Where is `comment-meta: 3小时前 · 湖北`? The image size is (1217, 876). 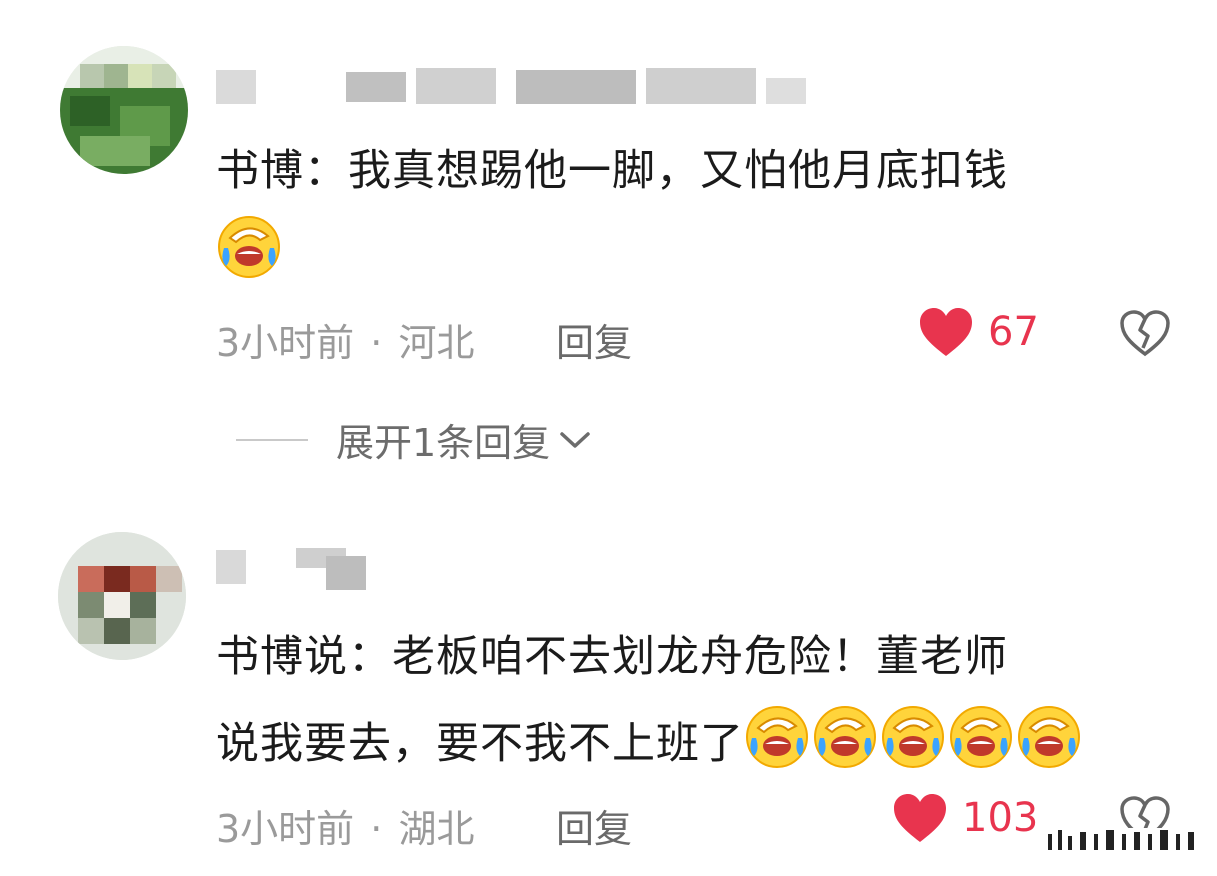
comment-meta: 3小时前 · 湖北 is located at coordinates (345, 825).